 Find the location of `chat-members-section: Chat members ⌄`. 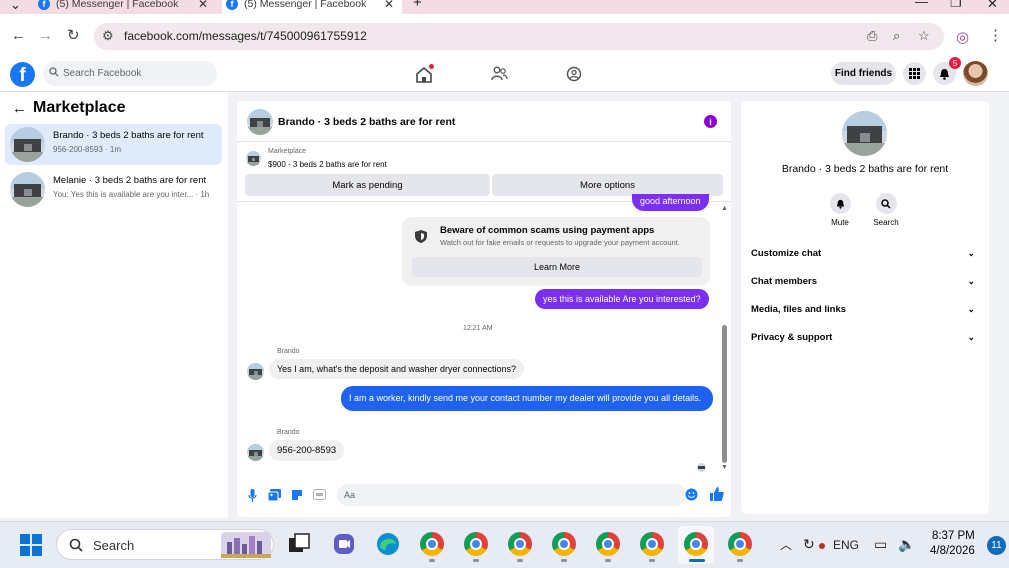

chat-members-section: Chat members ⌄ is located at coordinates (865, 281).